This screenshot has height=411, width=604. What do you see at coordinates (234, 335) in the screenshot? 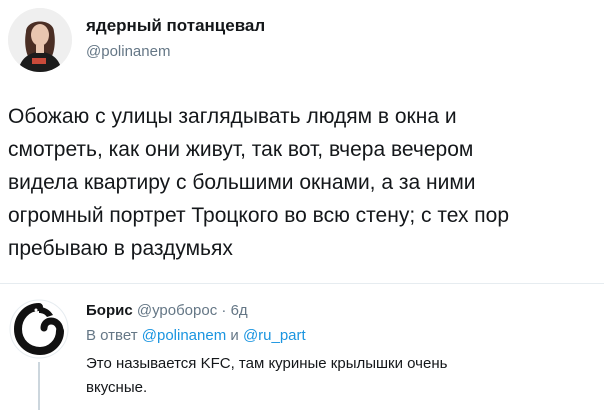
I see `reply-to-conjunction: и` at bounding box center [234, 335].